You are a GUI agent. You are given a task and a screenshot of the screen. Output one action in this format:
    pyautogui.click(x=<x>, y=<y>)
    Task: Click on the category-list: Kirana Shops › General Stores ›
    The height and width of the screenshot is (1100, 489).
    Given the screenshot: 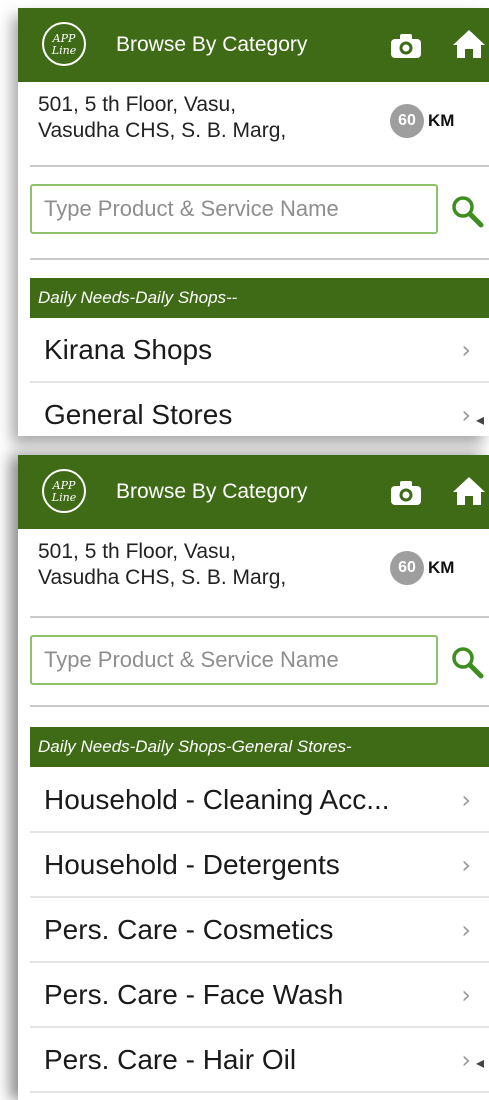 What is the action you would take?
    pyautogui.click(x=259, y=377)
    